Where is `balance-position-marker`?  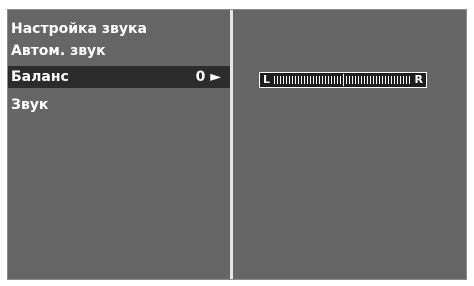 balance-position-marker is located at coordinates (343, 80).